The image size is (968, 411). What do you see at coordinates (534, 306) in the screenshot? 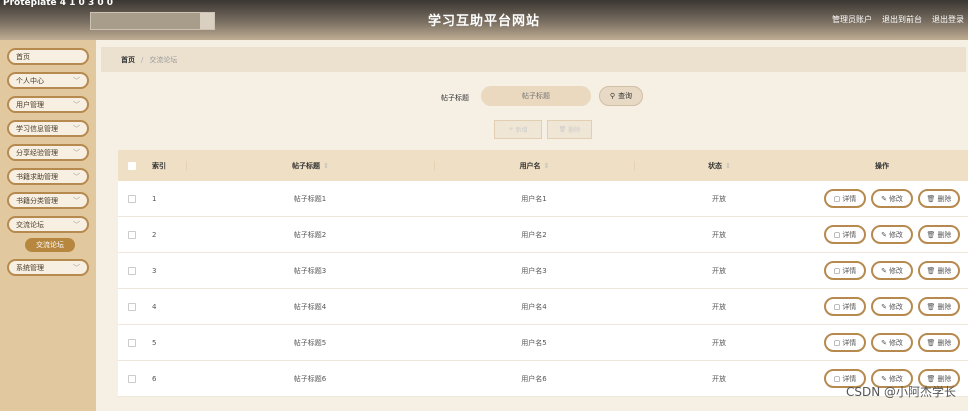
I see `cell-username: 用户名4` at bounding box center [534, 306].